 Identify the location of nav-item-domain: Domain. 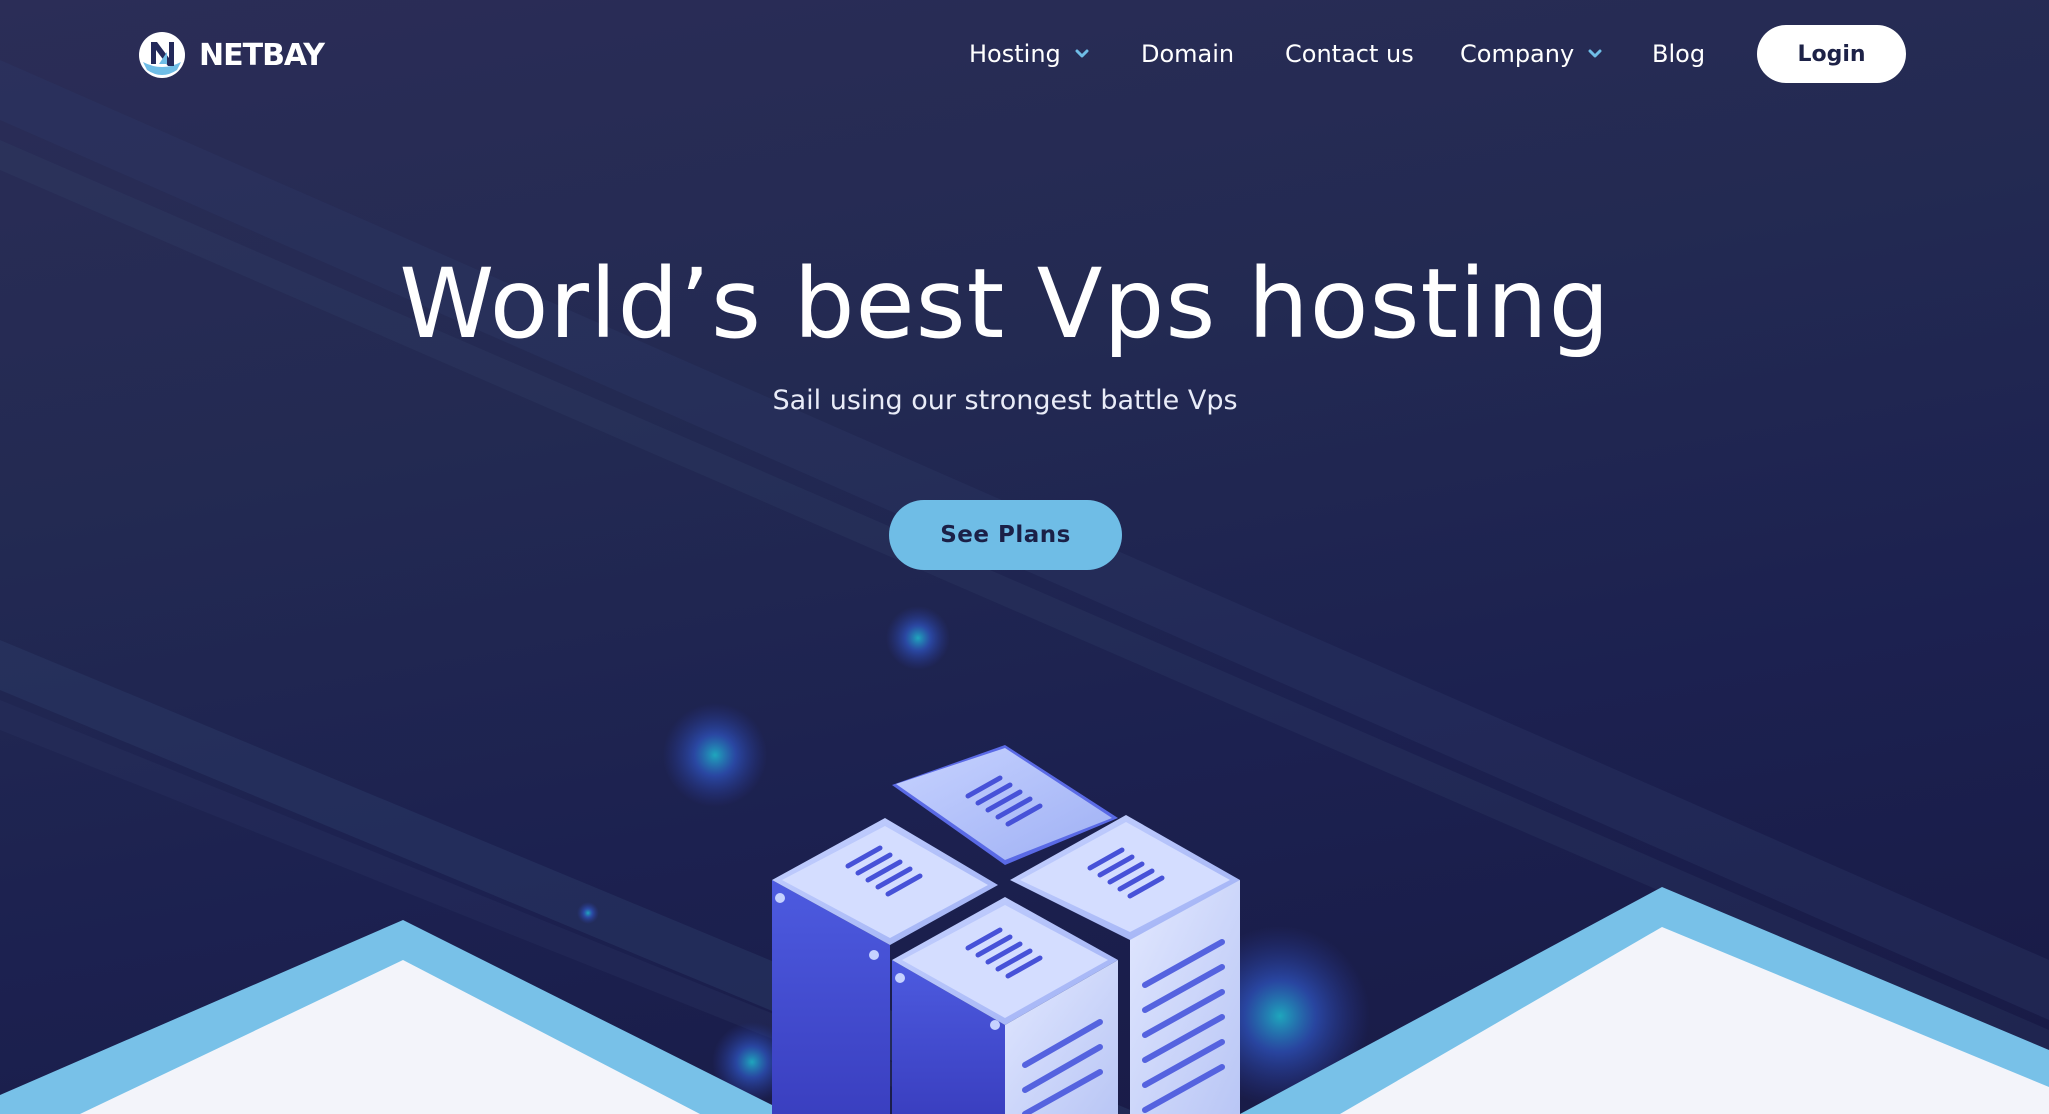
(1187, 54).